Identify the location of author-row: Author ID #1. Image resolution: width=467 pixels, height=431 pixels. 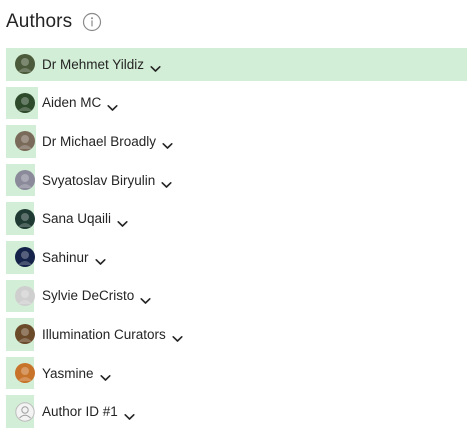
(236, 411).